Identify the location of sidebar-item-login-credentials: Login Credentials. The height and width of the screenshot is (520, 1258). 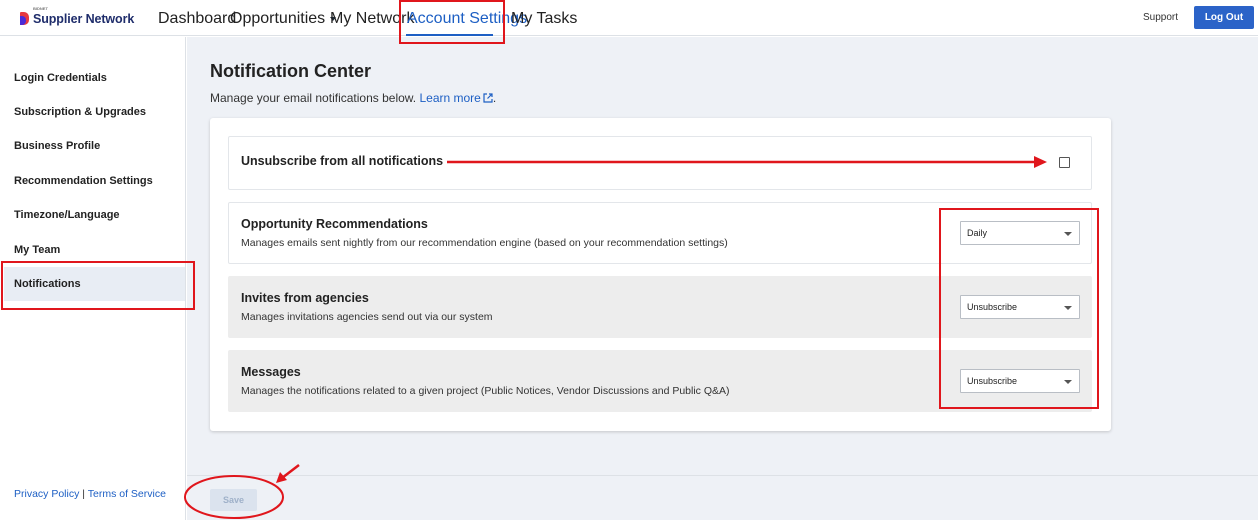
(94, 78).